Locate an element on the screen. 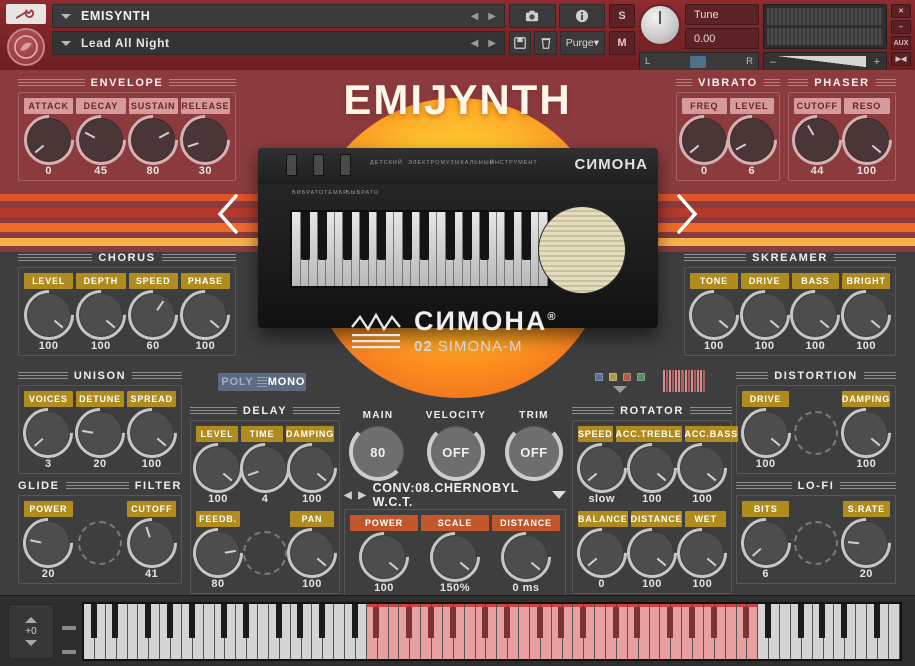 The height and width of the screenshot is (666, 915). knob-time is located at coordinates (265, 468).